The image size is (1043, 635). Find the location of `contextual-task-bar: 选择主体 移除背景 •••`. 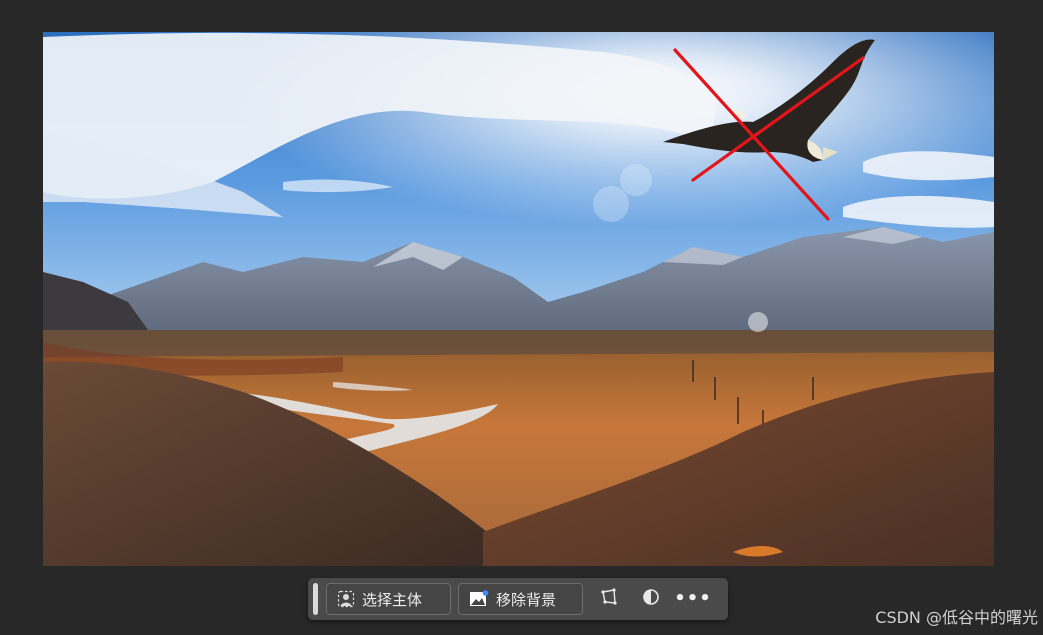

contextual-task-bar: 选择主体 移除背景 ••• is located at coordinates (518, 599).